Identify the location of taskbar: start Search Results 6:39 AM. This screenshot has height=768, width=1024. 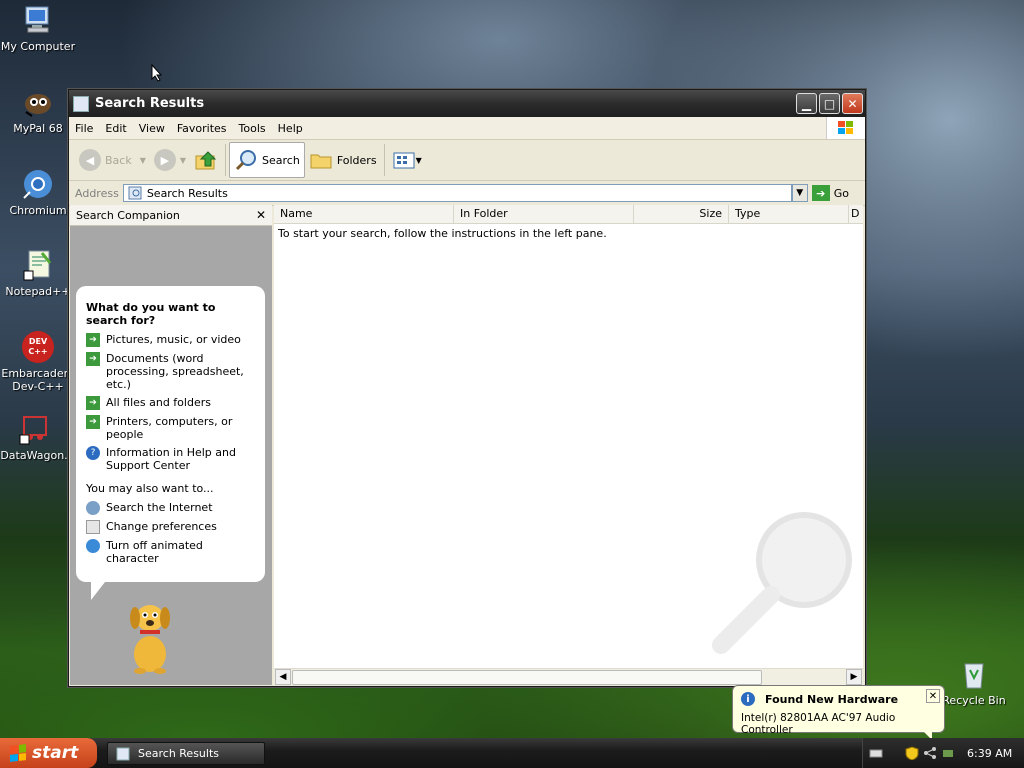
(512, 753).